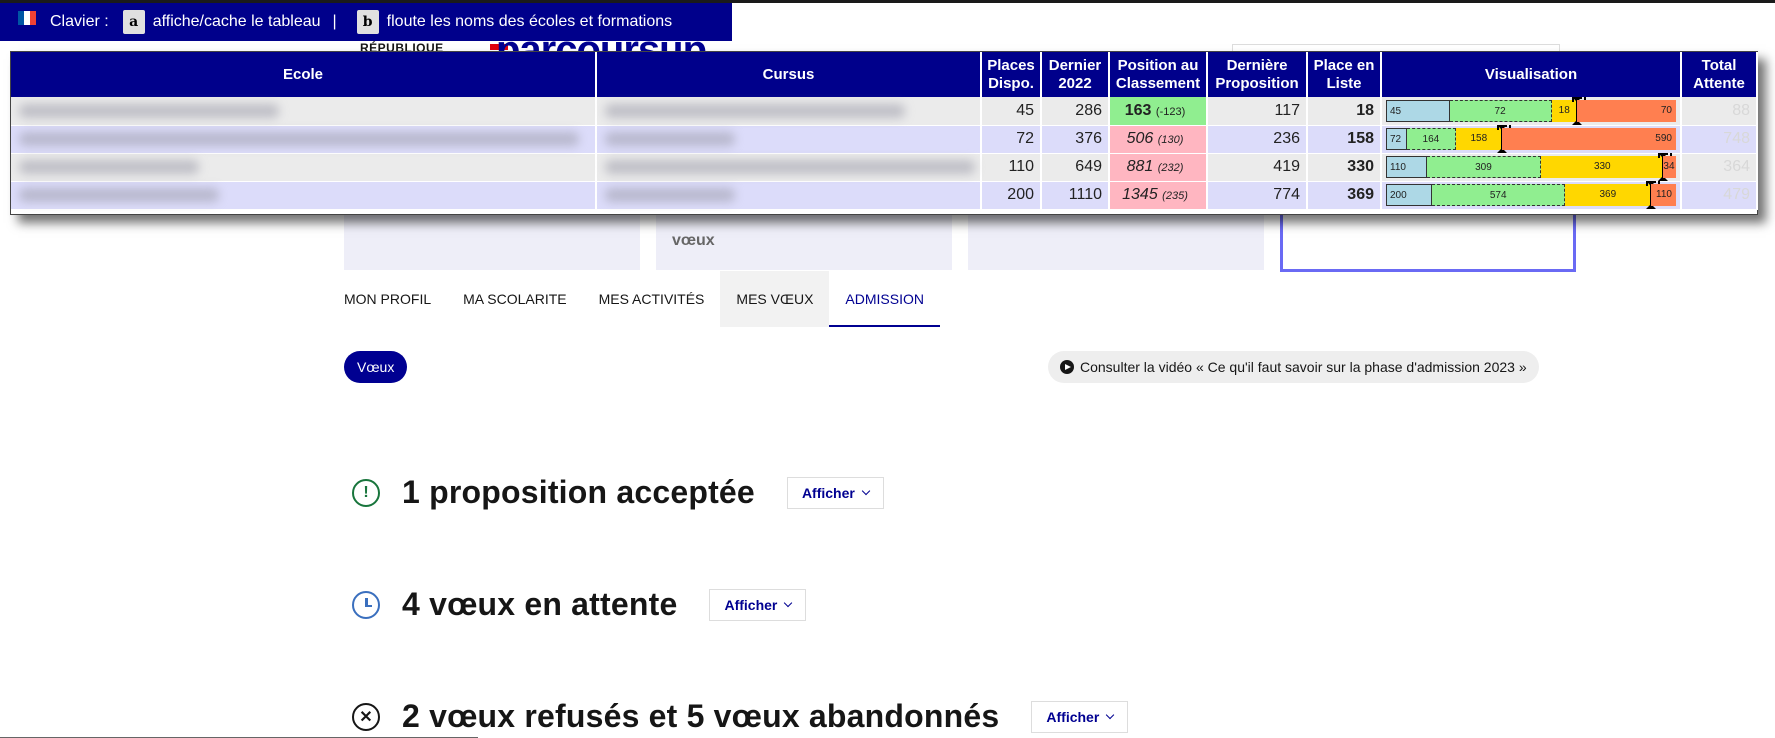 Image resolution: width=1775 pixels, height=738 pixels. Describe the element at coordinates (1075, 74) in the screenshot. I see `col-dernier-2022: Dernier 2022` at that location.